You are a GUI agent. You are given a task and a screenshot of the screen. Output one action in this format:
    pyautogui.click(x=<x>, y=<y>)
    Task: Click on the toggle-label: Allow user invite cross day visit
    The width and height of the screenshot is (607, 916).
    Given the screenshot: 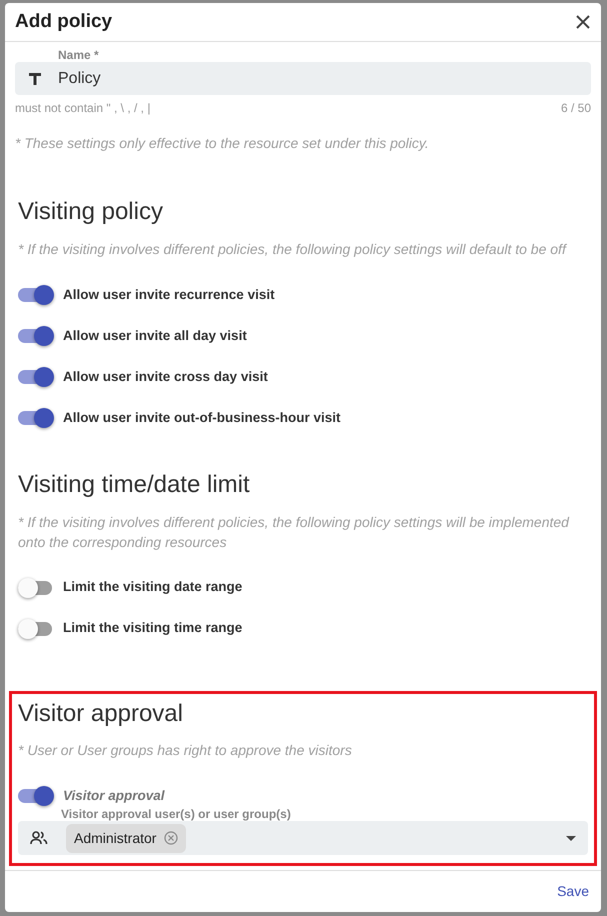 What is the action you would take?
    pyautogui.click(x=165, y=377)
    